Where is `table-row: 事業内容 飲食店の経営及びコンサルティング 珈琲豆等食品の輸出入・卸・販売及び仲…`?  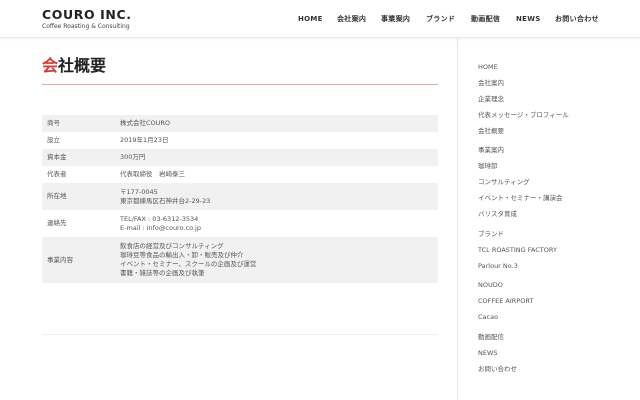 table-row: 事業内容 飲食店の経営及びコンサルティング 珈琲豆等食品の輸出入・卸・販売及び仲… is located at coordinates (240, 260).